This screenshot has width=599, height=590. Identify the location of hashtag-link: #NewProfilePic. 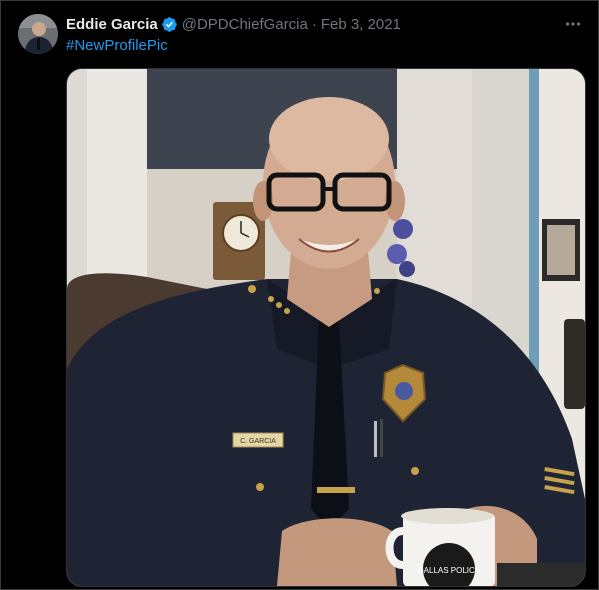
(117, 45).